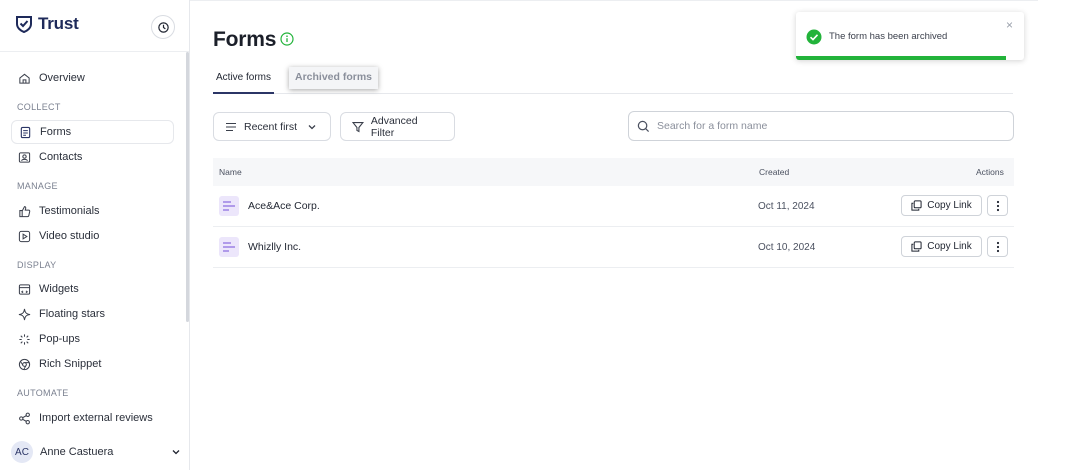 This screenshot has height=470, width=1080. What do you see at coordinates (244, 81) in the screenshot?
I see `tab-active-forms: Active forms` at bounding box center [244, 81].